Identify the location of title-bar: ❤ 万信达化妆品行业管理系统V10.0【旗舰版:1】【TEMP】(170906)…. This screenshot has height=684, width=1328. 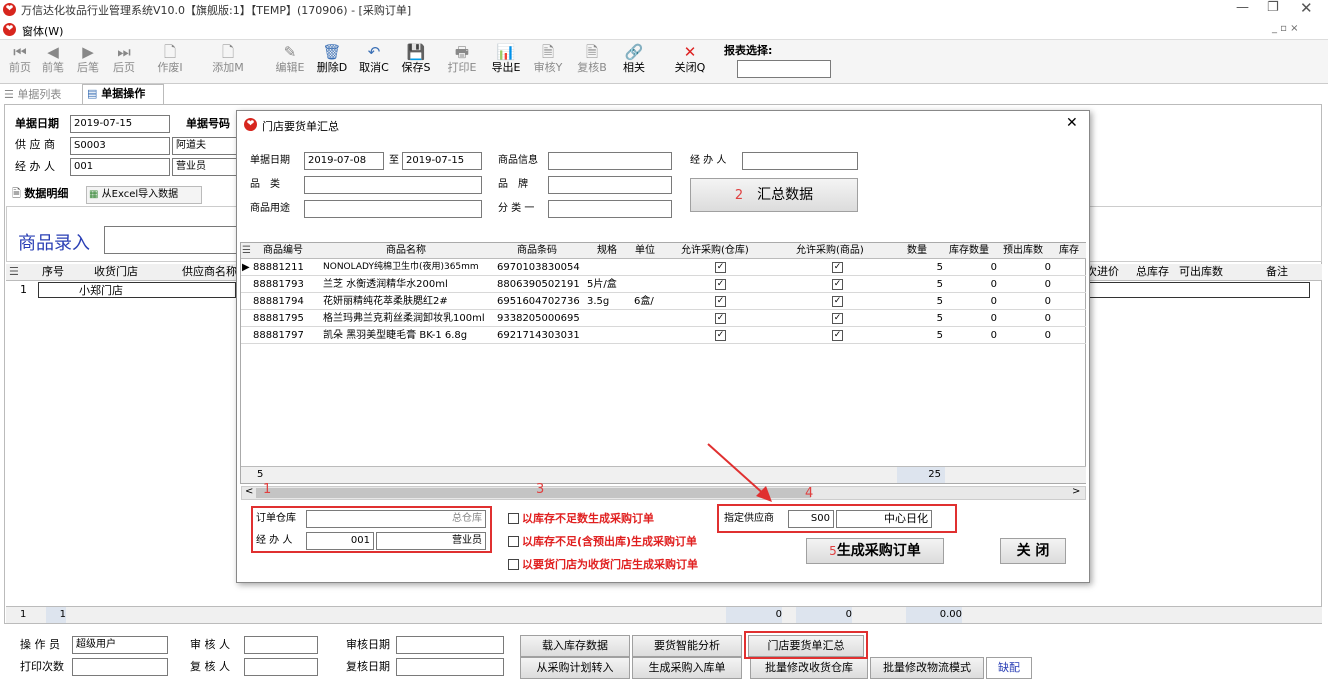
(664, 10).